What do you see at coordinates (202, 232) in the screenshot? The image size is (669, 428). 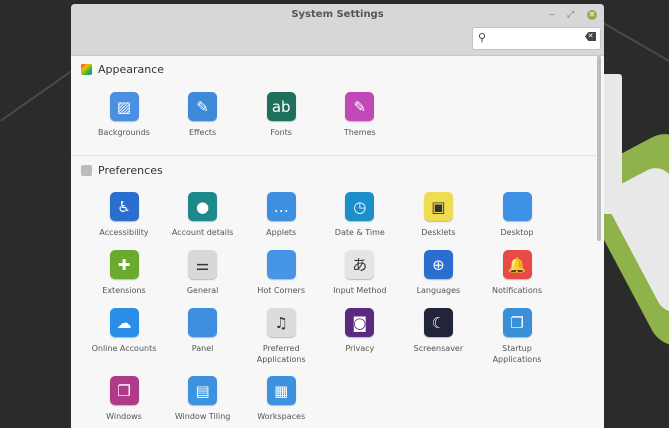 I see `settings-item-label: Account details` at bounding box center [202, 232].